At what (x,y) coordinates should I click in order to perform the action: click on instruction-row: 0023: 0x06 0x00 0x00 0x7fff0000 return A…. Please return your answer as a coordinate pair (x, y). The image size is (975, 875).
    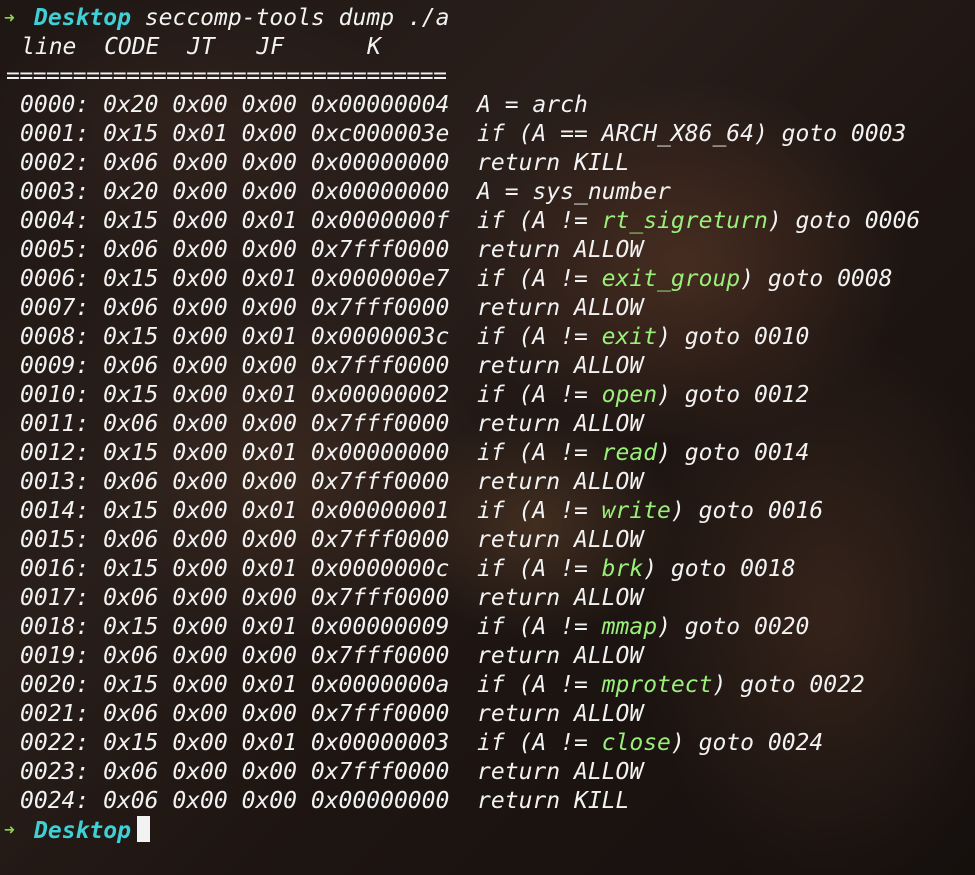
    Looking at the image, I should click on (487, 772).